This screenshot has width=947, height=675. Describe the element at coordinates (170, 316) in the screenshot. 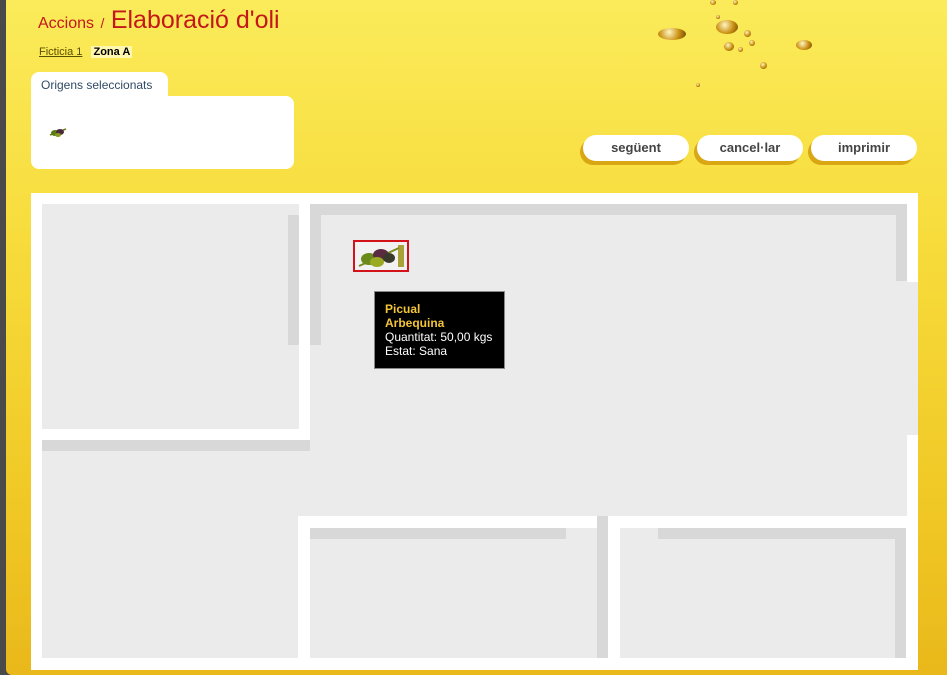

I see `room-top-left` at that location.